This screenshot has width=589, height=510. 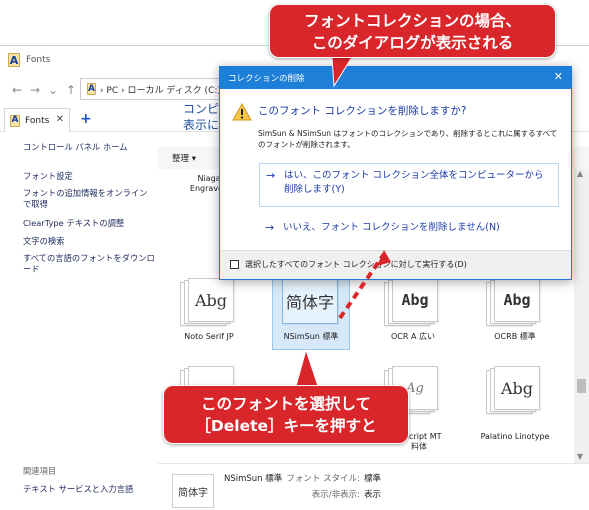 What do you see at coordinates (335, 495) in the screenshot?
I see `details-visibility-label: 表示/非表示:` at bounding box center [335, 495].